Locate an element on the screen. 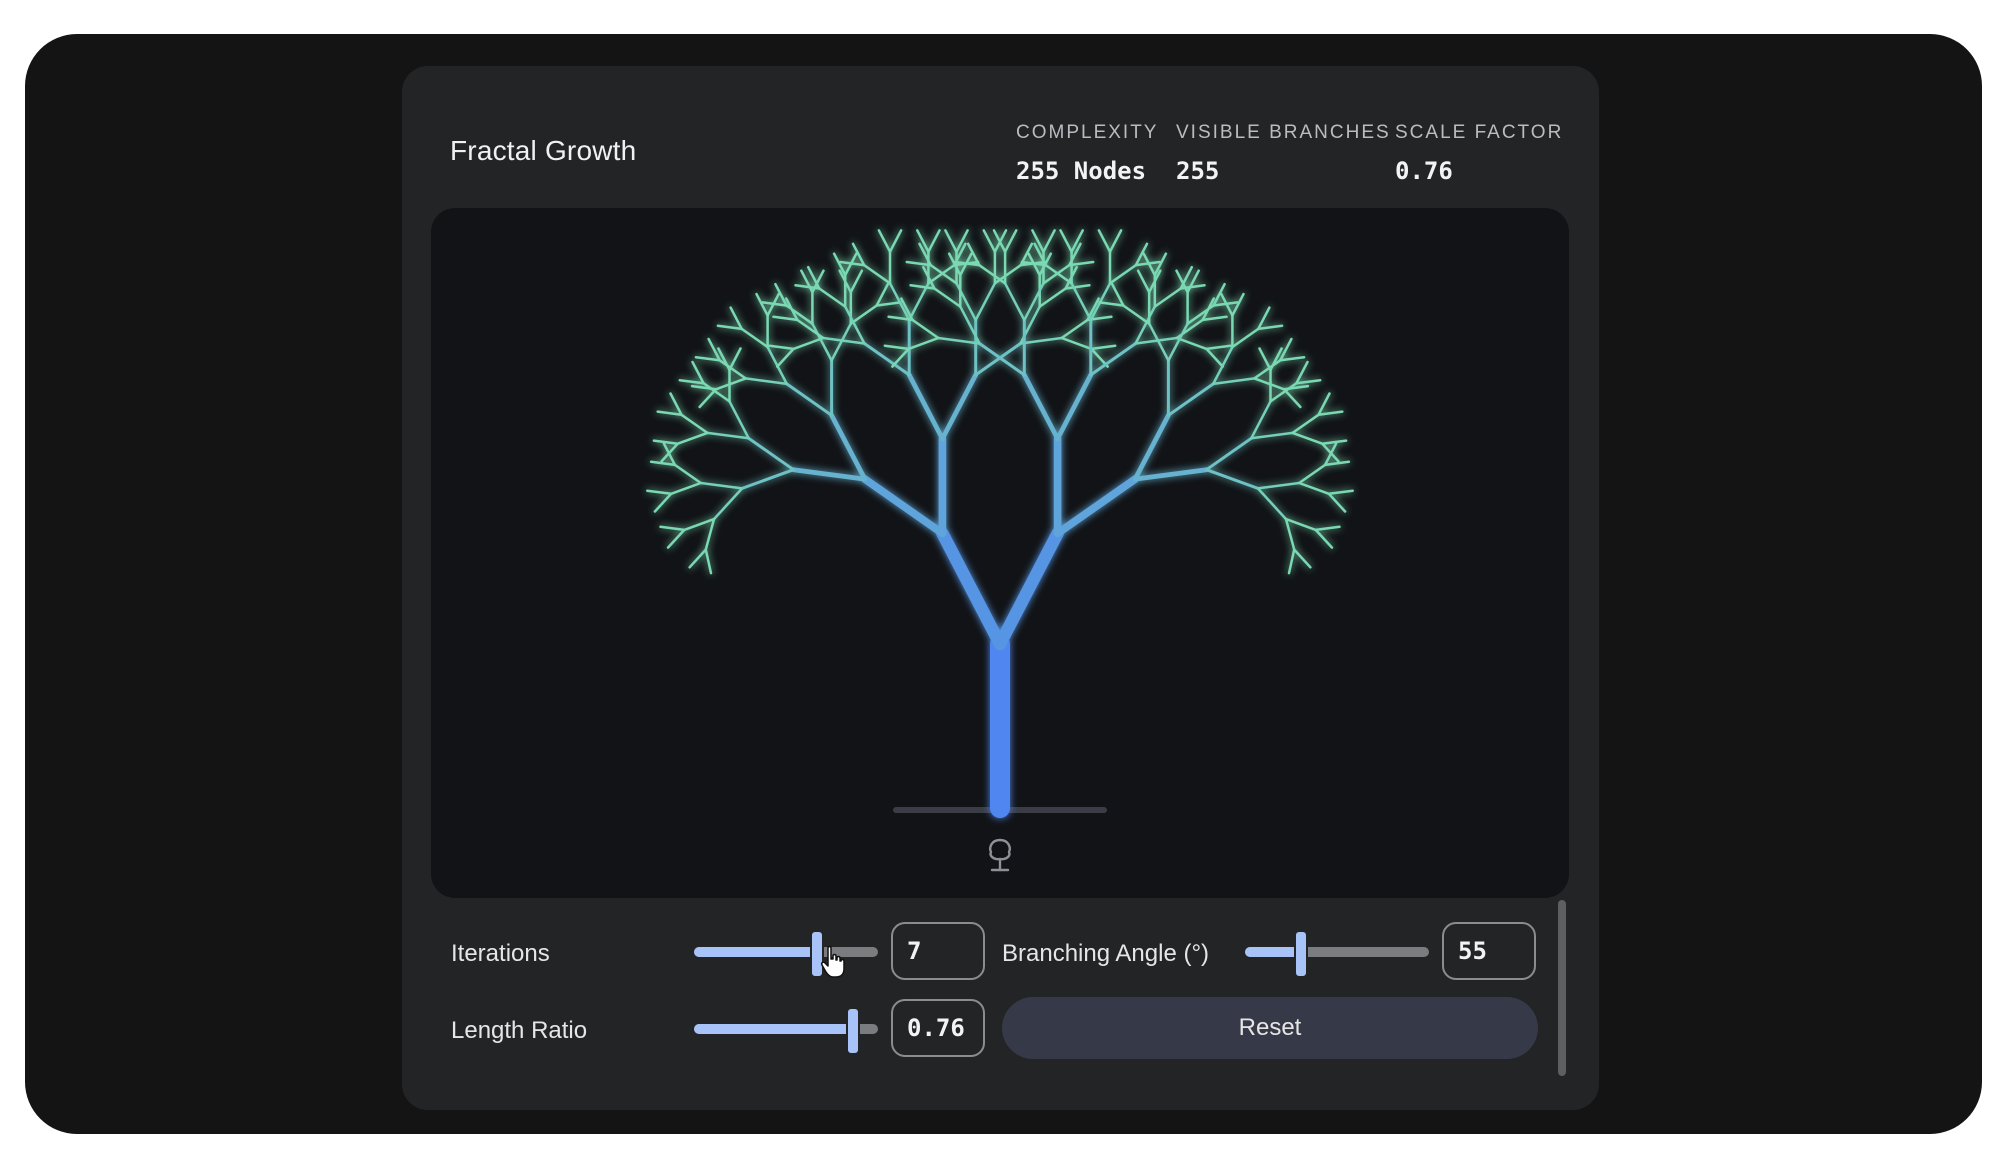 The image size is (2000, 1165). iterations-slider-fill is located at coordinates (755, 952).